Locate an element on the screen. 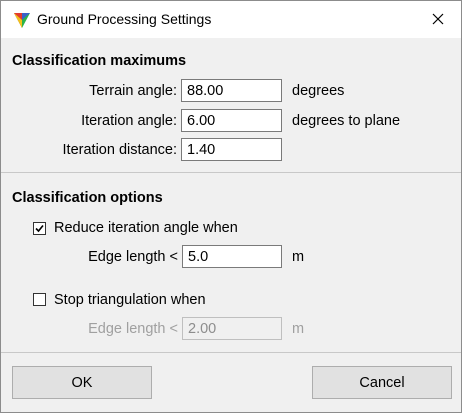  stop-triangulation-checkbox is located at coordinates (39, 299).